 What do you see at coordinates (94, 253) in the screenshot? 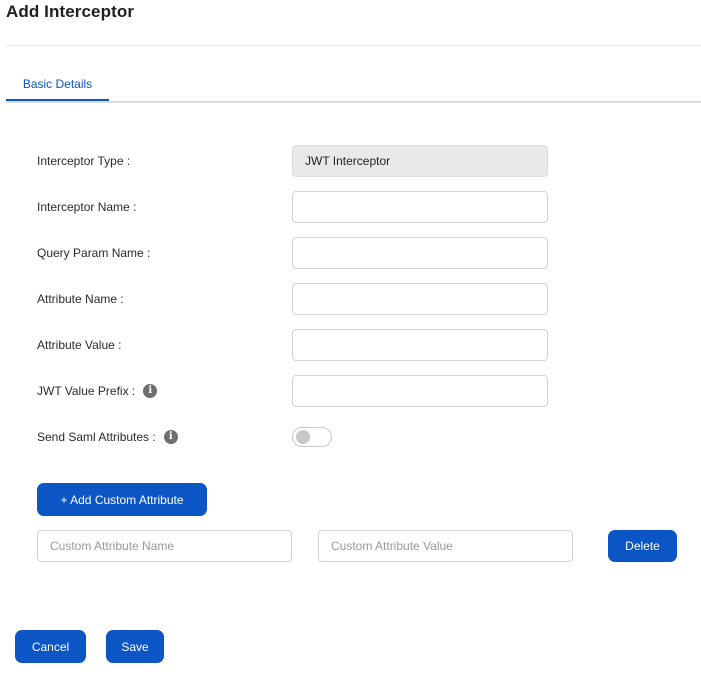
I see `query-param-name-label: Query Param Name :` at bounding box center [94, 253].